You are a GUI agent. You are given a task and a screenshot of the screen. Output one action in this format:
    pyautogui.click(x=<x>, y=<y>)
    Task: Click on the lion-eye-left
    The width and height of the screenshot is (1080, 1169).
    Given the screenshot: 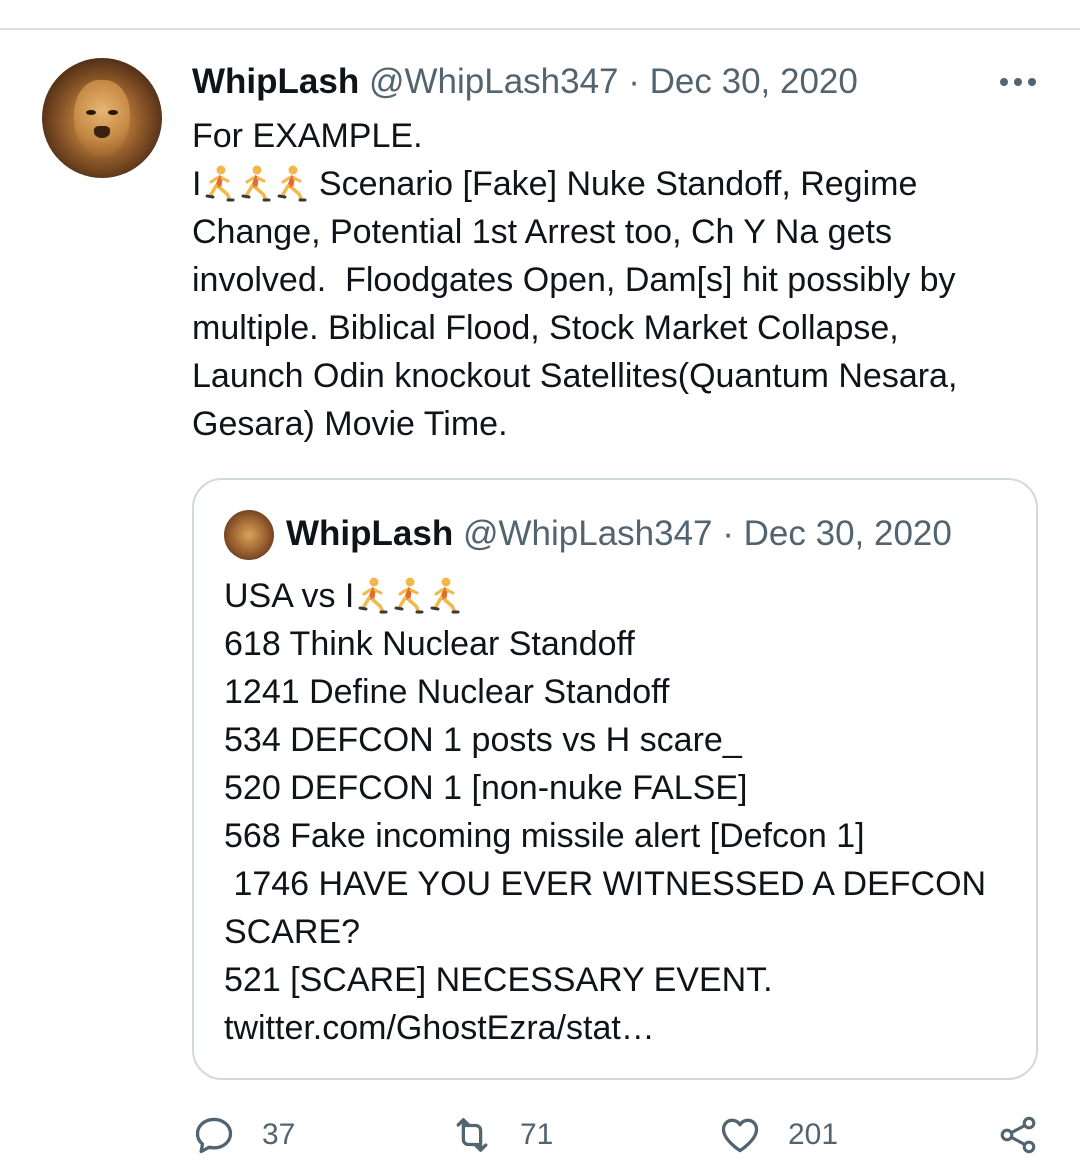 What is the action you would take?
    pyautogui.click(x=91, y=112)
    